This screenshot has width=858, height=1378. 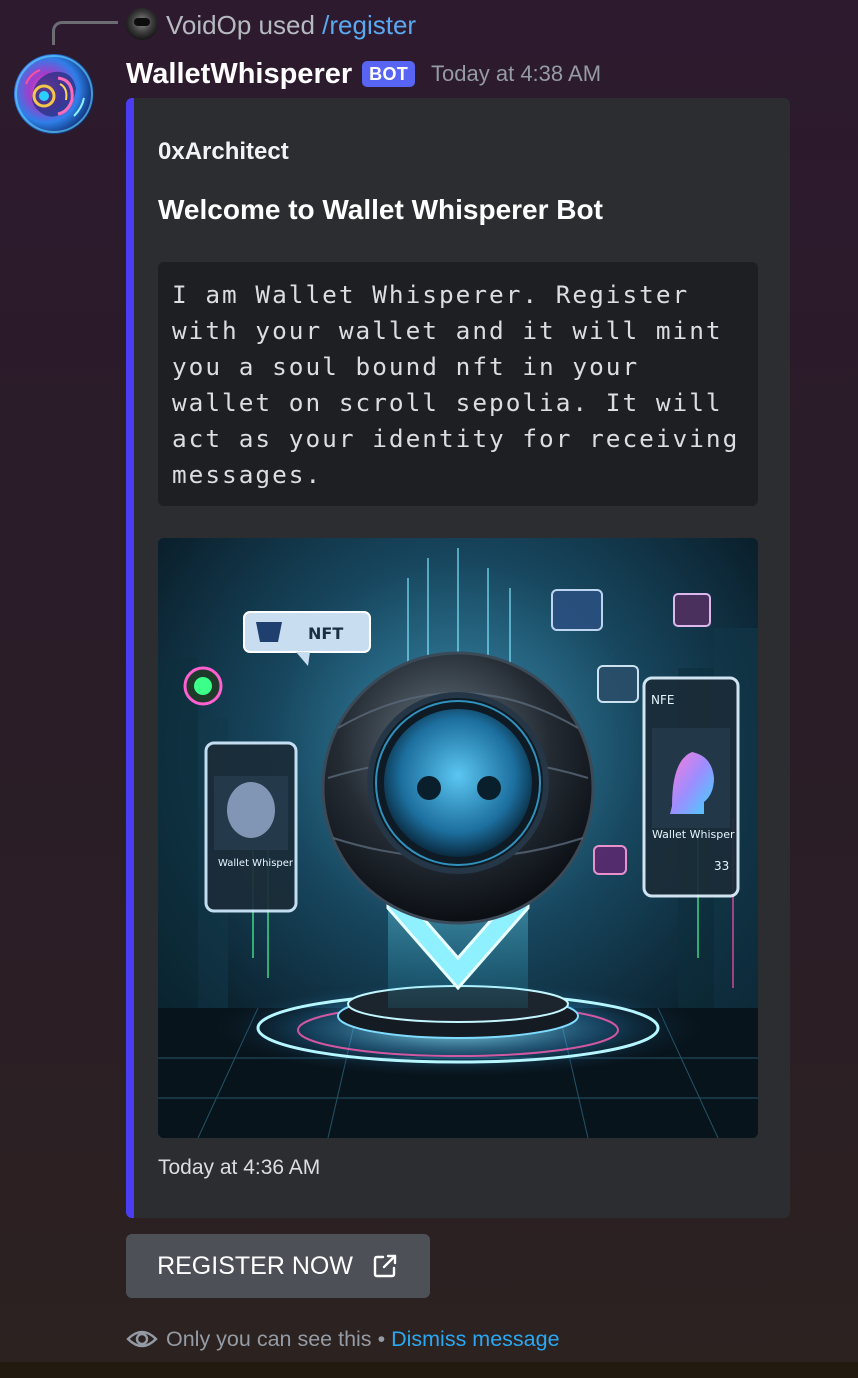 What do you see at coordinates (475, 1339) in the screenshot?
I see `dismiss-message-link: Dismiss message` at bounding box center [475, 1339].